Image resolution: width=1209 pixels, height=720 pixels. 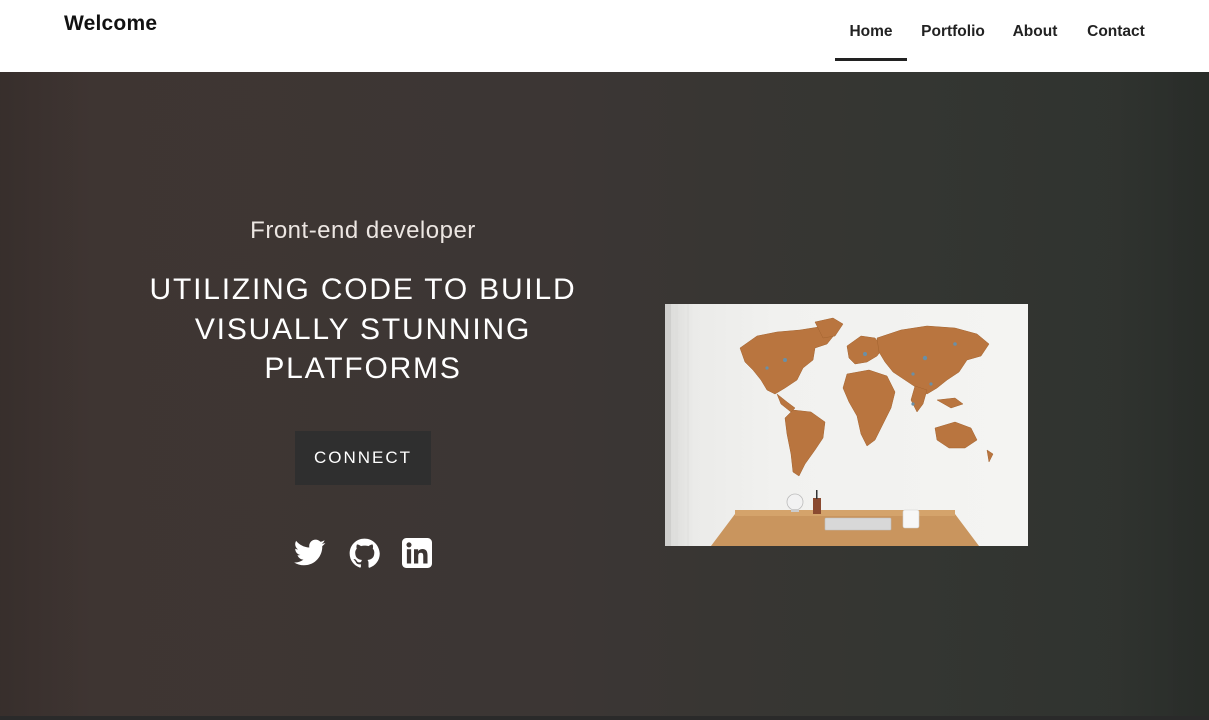 I want to click on twitter-link, so click(x=310, y=553).